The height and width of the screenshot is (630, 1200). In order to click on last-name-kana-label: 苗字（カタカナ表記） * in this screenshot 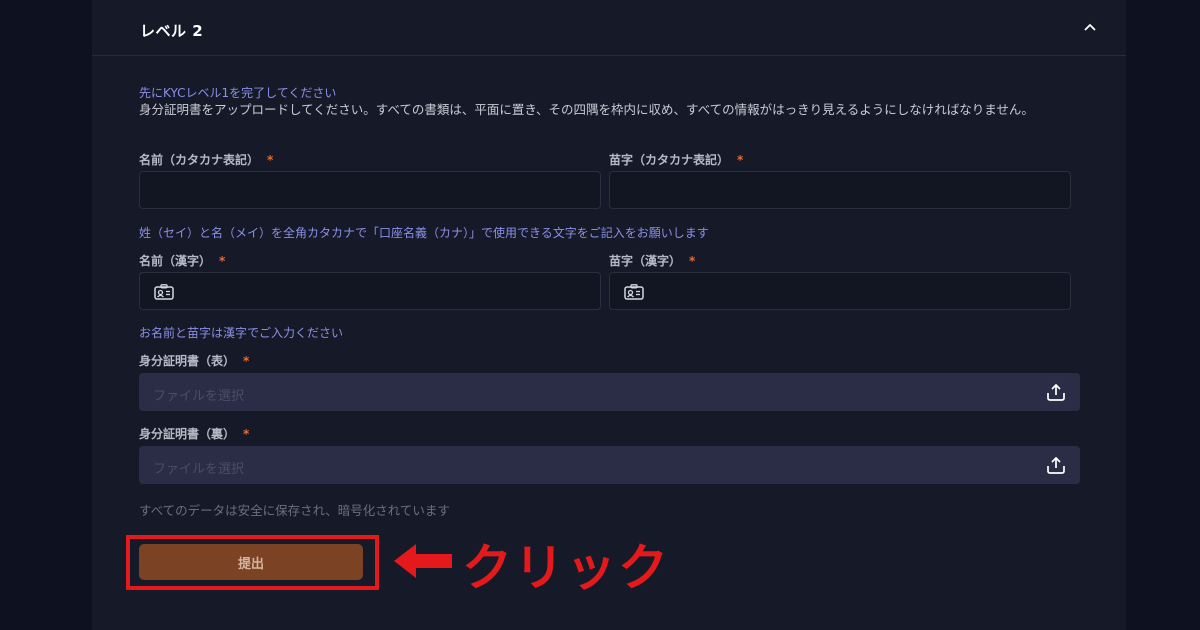, I will do `click(676, 160)`.